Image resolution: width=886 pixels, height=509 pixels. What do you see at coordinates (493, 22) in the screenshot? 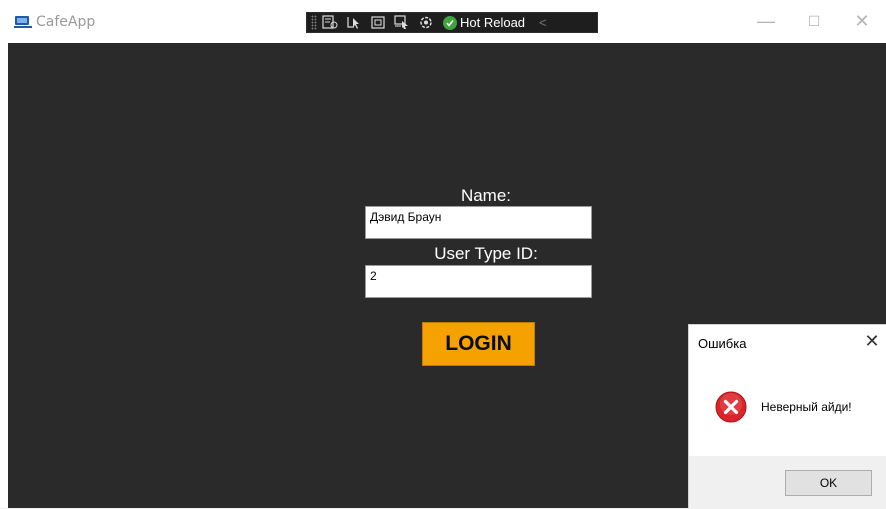
I see `hot-reload-label: Hot Reload` at bounding box center [493, 22].